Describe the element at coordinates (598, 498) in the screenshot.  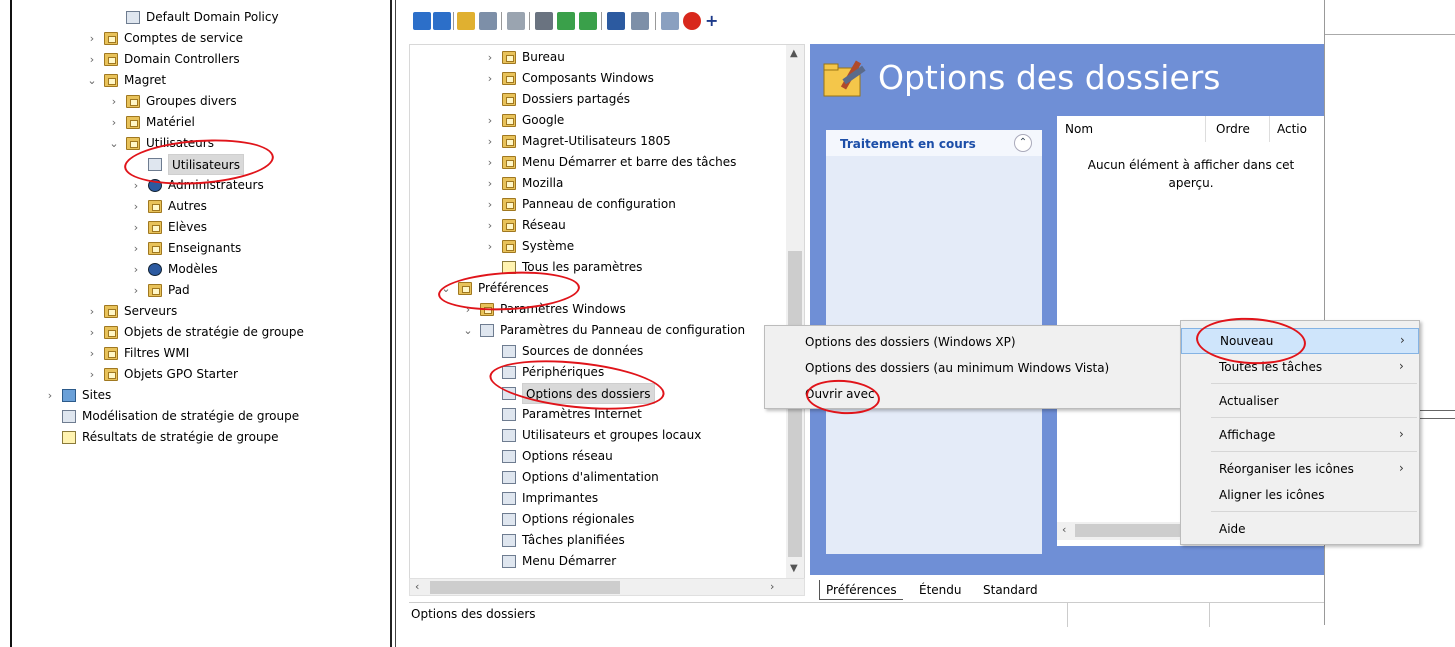
I see `tree-item: Imprimantes` at that location.